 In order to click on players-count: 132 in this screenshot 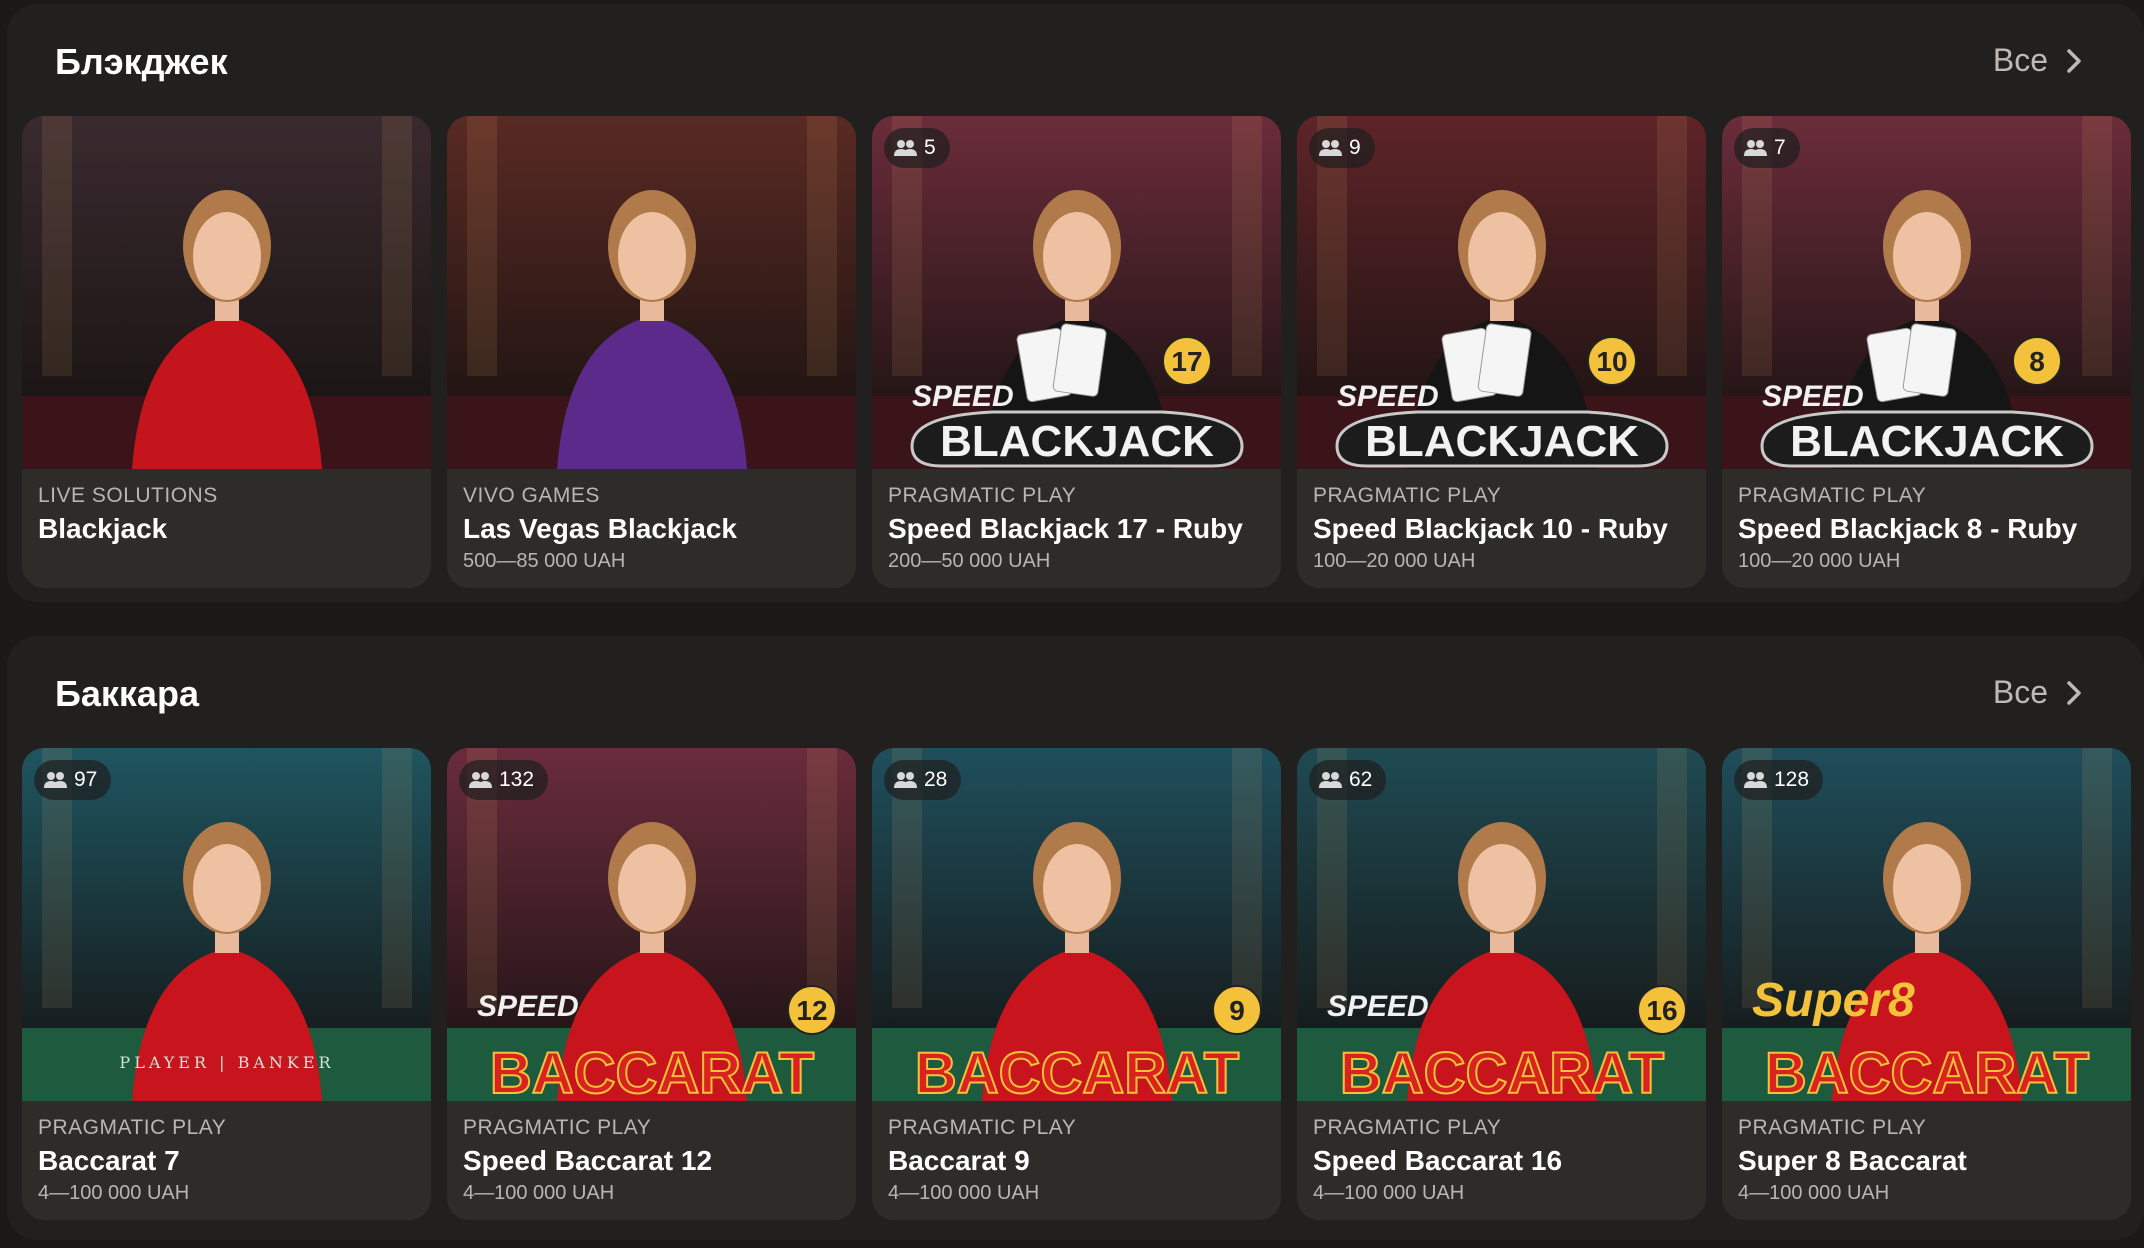, I will do `click(517, 779)`.